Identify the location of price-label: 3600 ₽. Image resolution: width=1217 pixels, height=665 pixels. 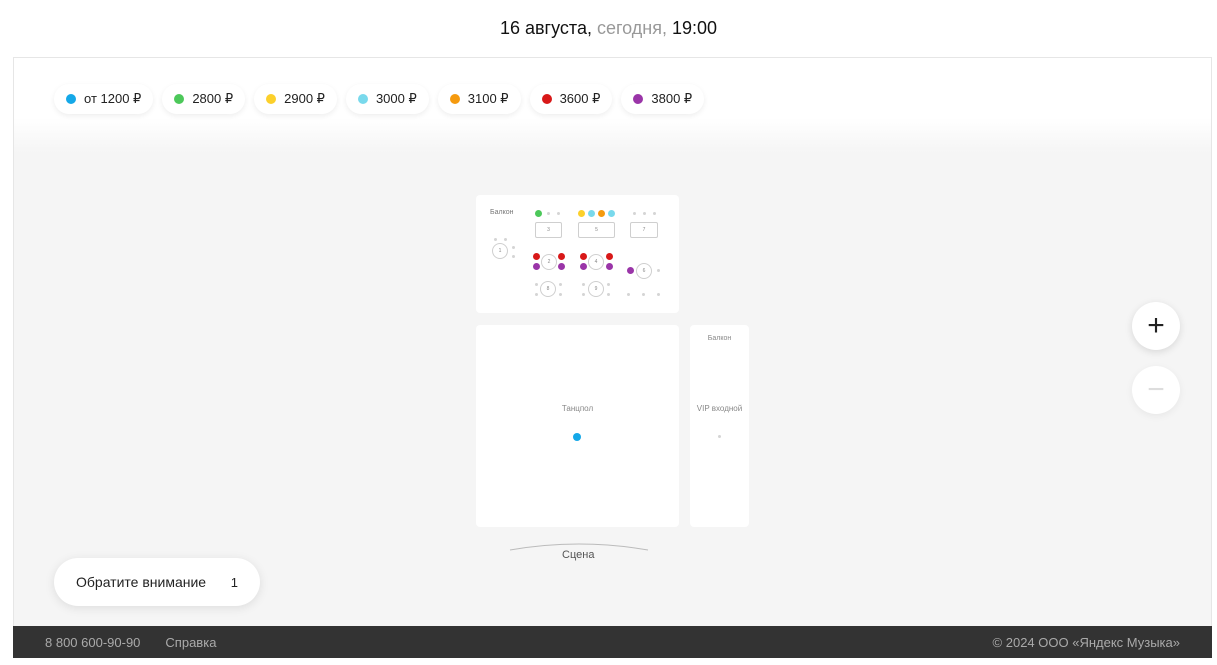
(580, 98).